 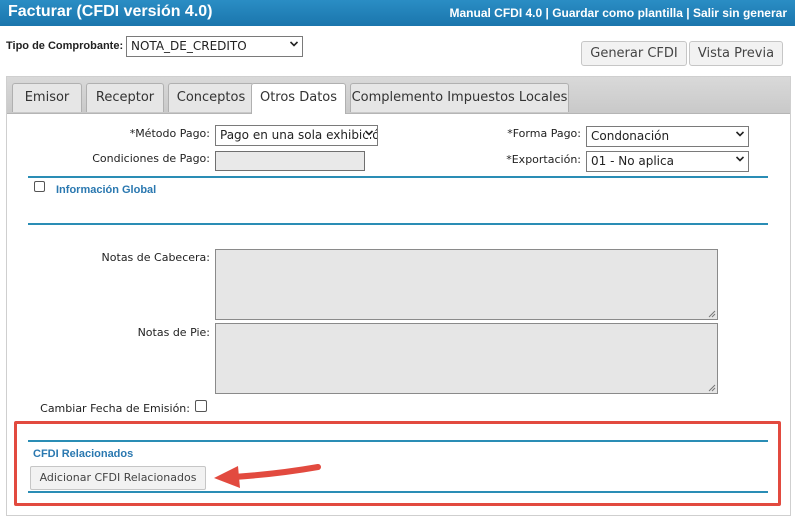 What do you see at coordinates (155, 257) in the screenshot?
I see `notas-cabecera-label: Notas de Cabecera:` at bounding box center [155, 257].